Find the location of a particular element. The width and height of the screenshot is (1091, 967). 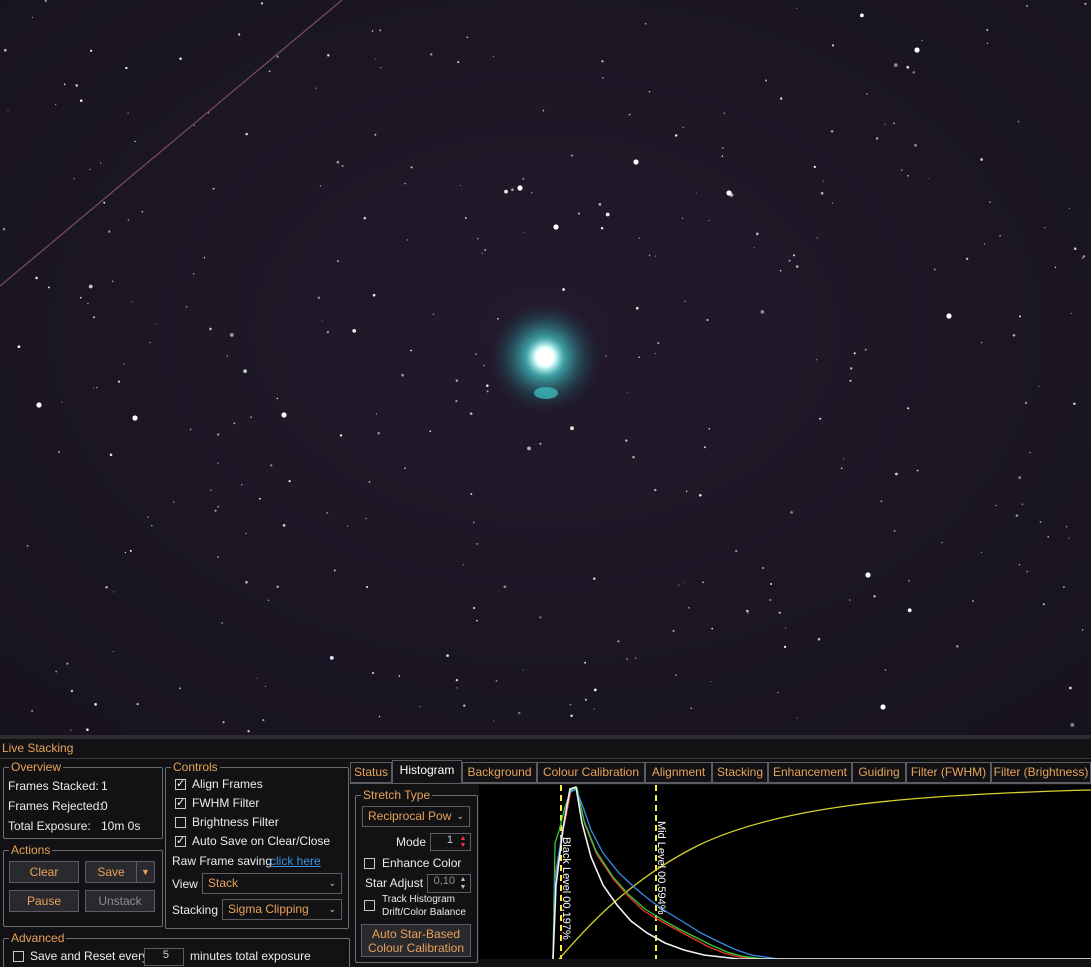

stretch-type-legend: Stretch Type is located at coordinates (397, 795).